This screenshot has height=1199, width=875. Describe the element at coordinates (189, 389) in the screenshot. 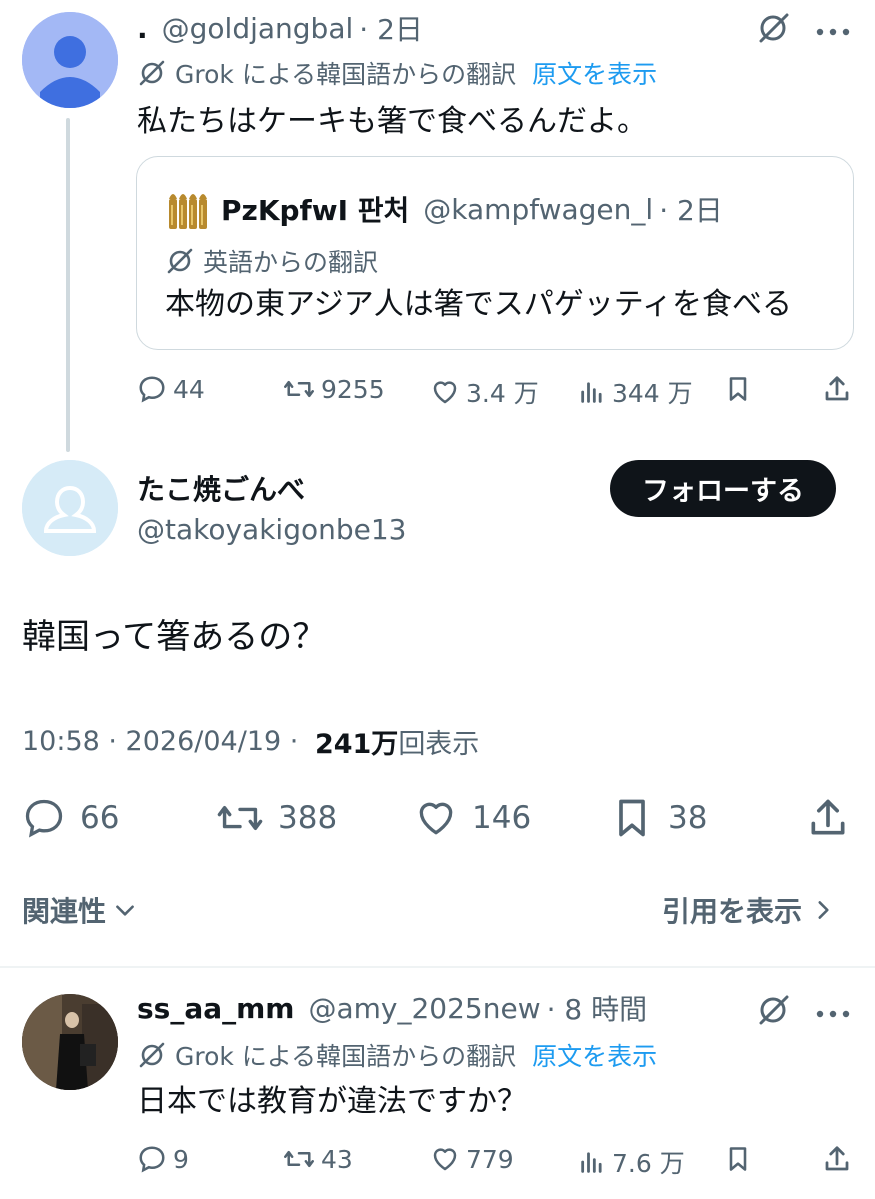

I see `reply1-reply-count: 44` at that location.